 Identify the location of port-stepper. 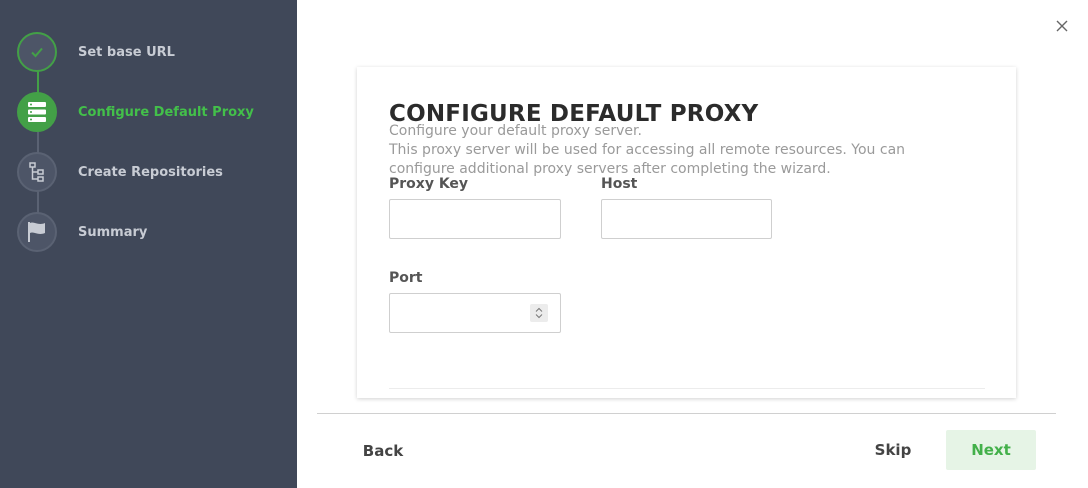
(539, 313).